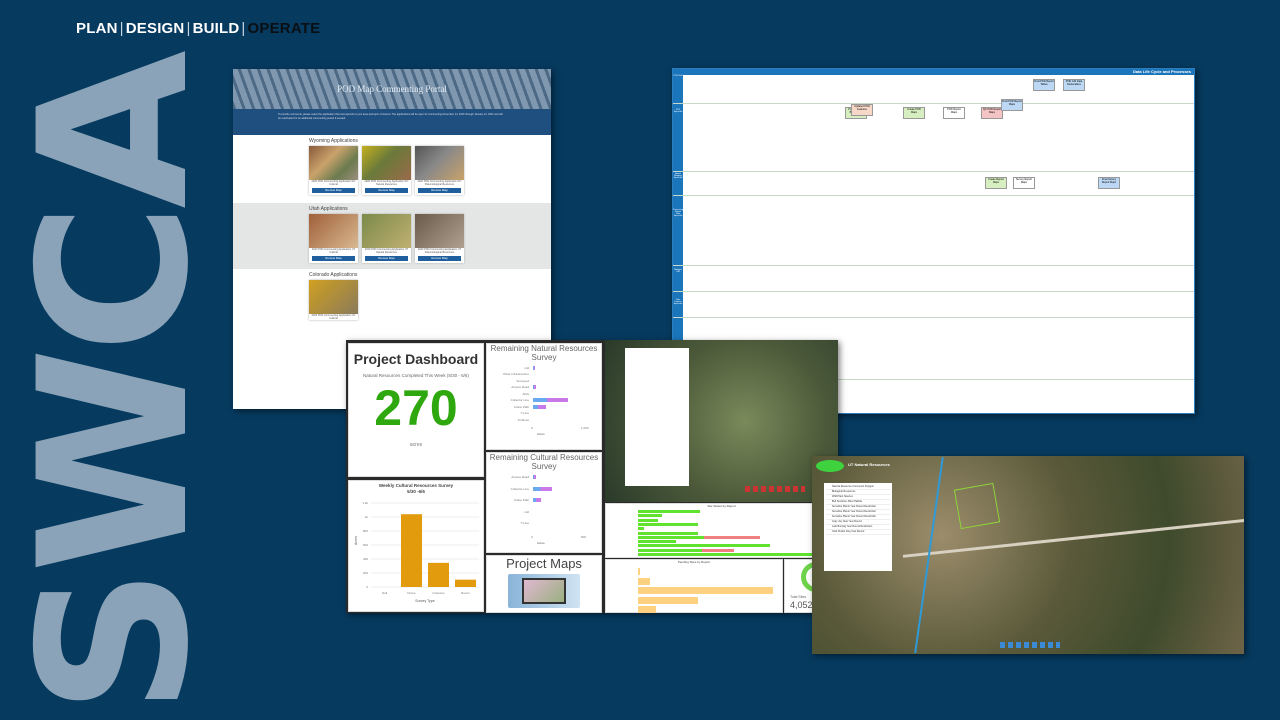 The image size is (1280, 720). What do you see at coordinates (544, 591) in the screenshot?
I see `devices-image` at bounding box center [544, 591].